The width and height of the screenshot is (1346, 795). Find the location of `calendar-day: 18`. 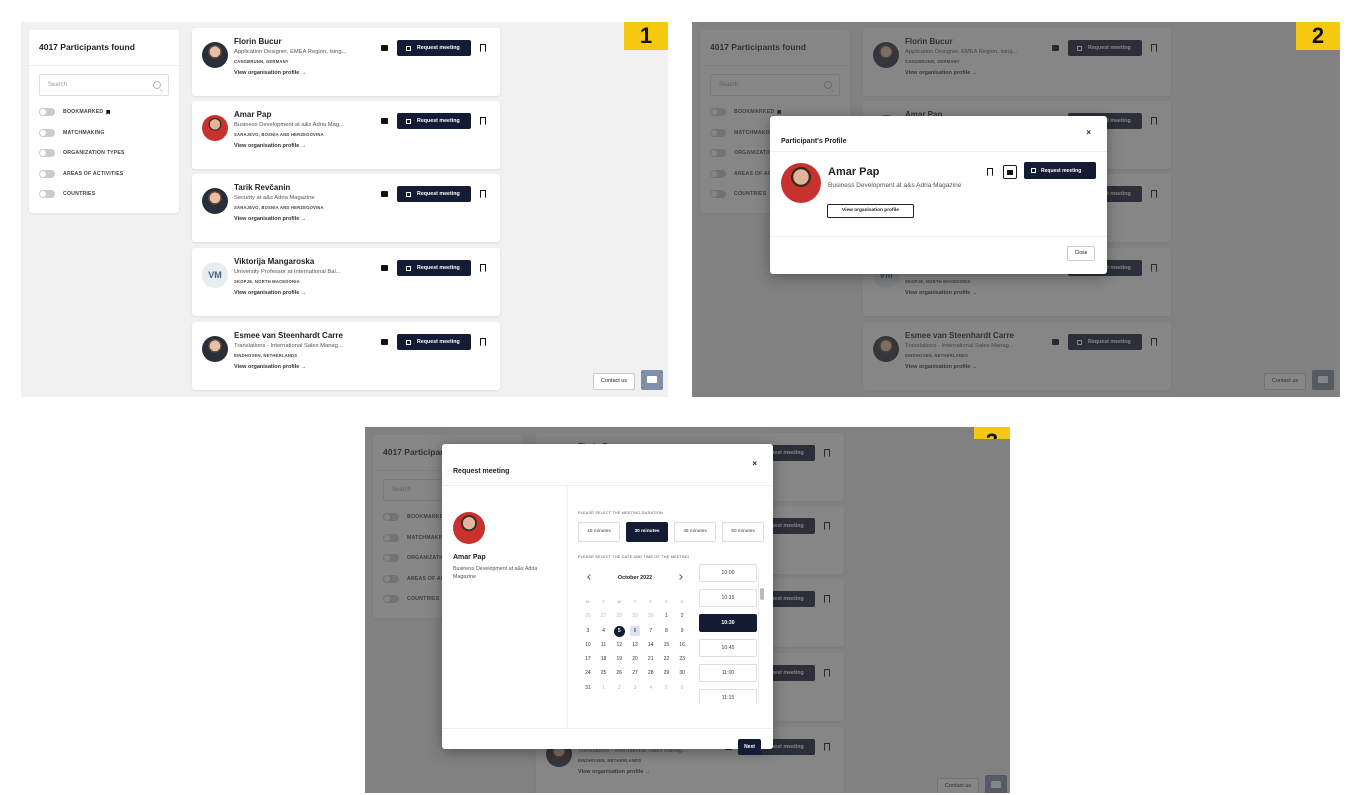

calendar-day: 18 is located at coordinates (604, 659).